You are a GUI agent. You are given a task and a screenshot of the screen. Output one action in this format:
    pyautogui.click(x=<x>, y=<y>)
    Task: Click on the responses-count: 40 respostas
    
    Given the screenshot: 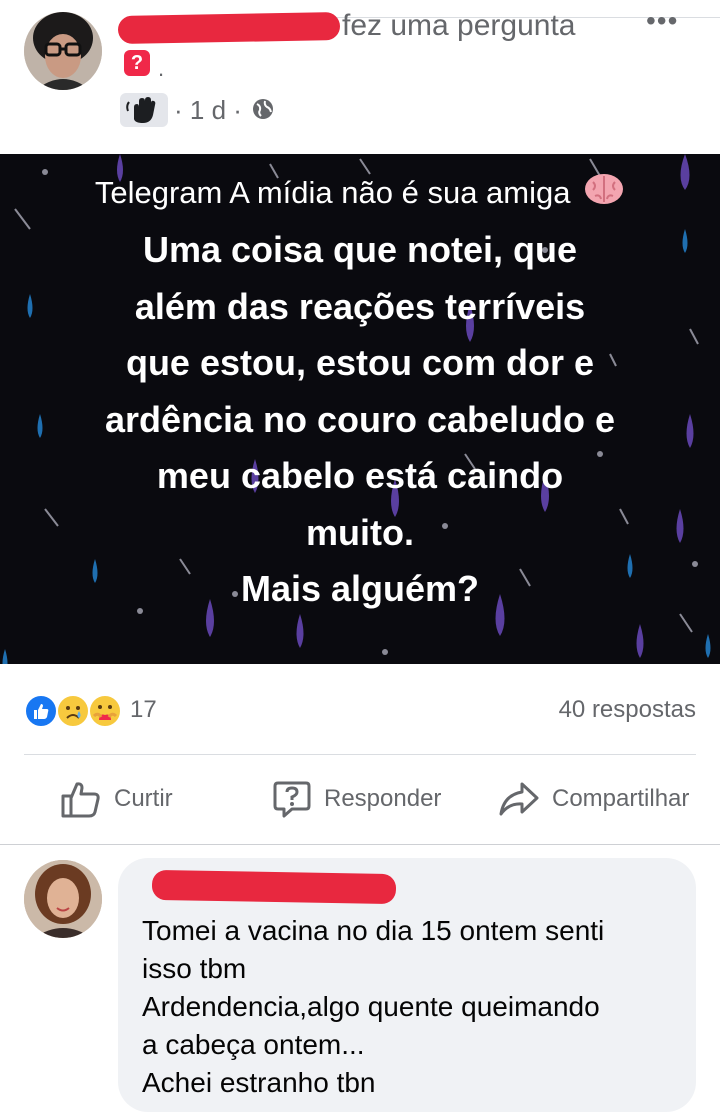 What is the action you would take?
    pyautogui.click(x=627, y=710)
    